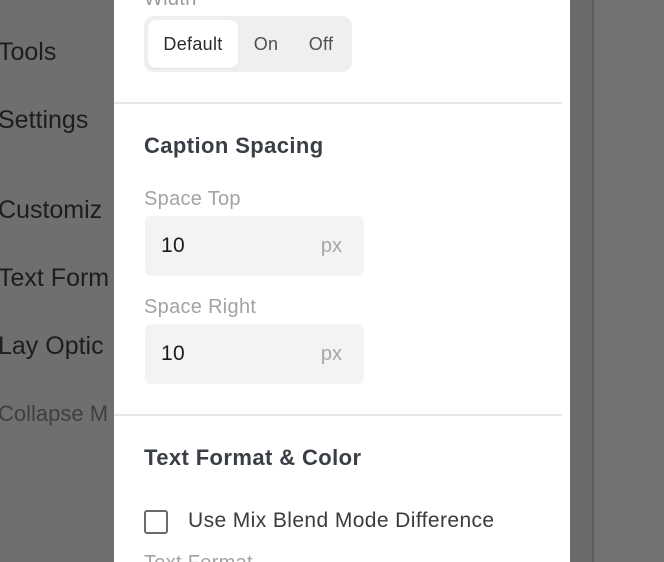 This screenshot has height=562, width=664. Describe the element at coordinates (28, 52) in the screenshot. I see `bg-menu-item-tools: Tools` at that location.